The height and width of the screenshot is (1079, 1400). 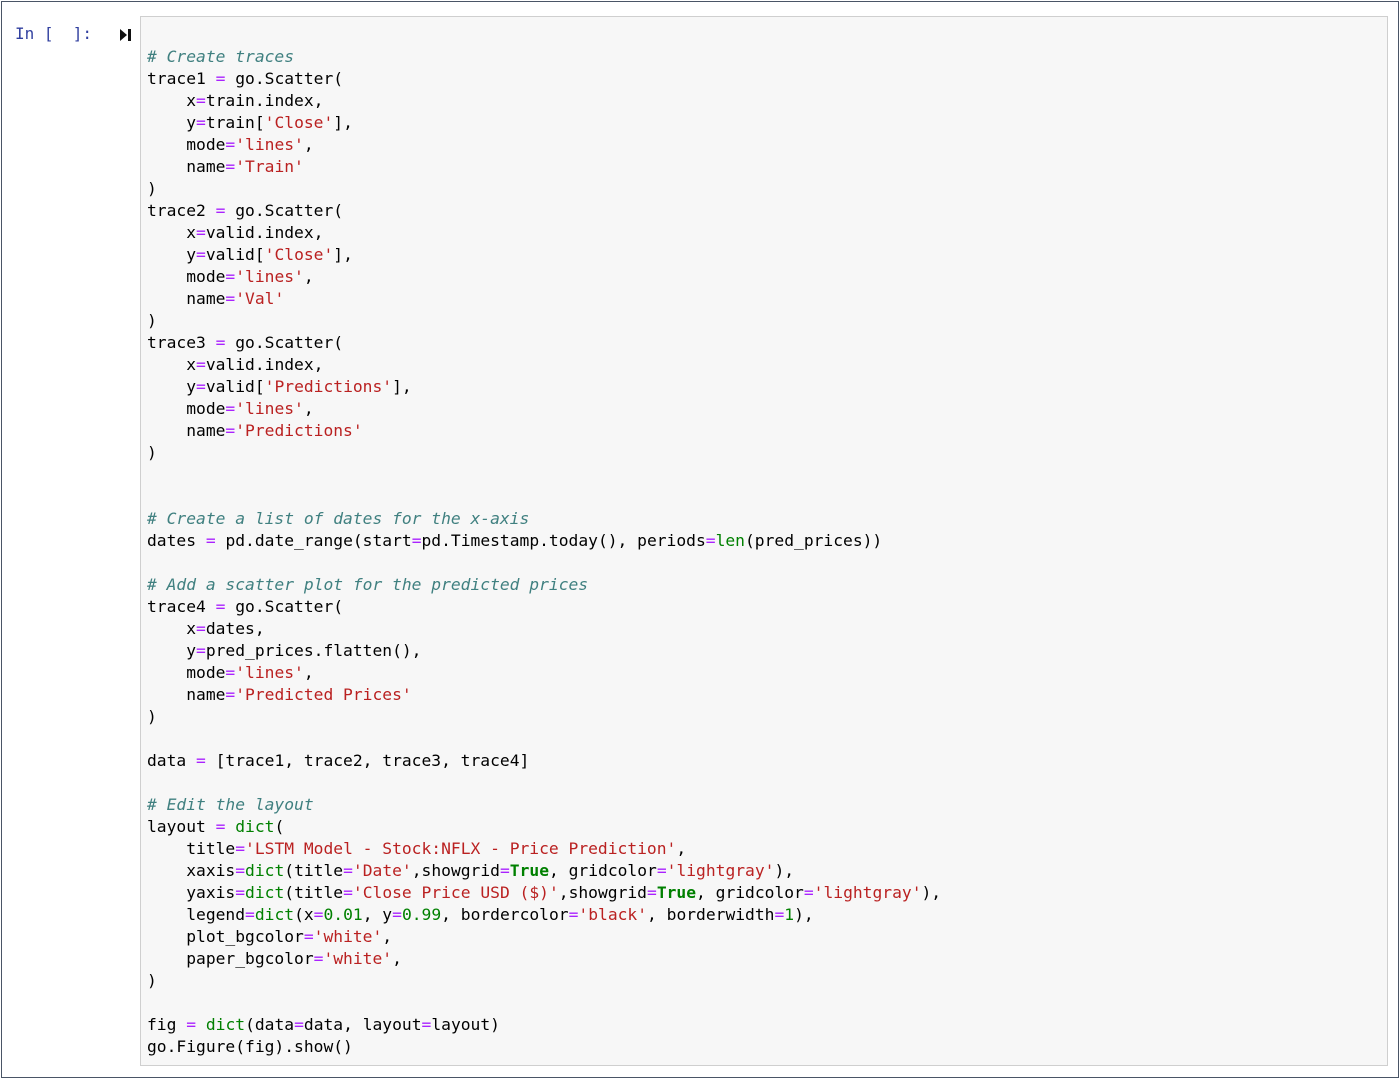 I want to click on code-token-text: y, so click(x=172, y=122).